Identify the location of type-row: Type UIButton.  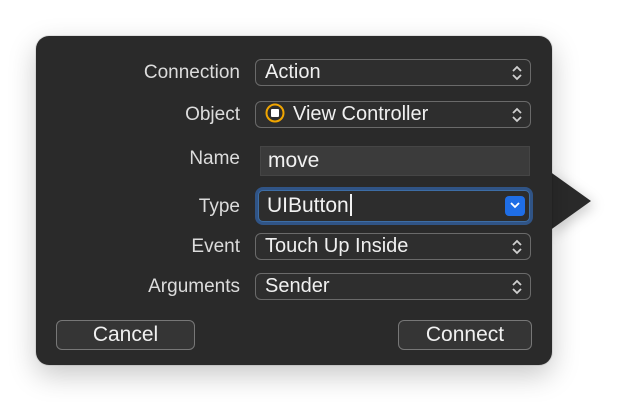
(294, 206).